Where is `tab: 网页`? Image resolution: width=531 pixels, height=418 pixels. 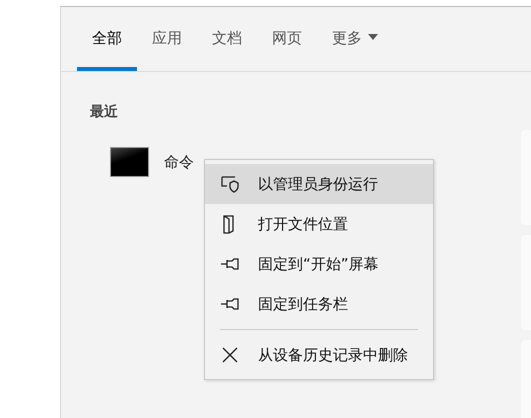
tab: 网页 is located at coordinates (287, 39).